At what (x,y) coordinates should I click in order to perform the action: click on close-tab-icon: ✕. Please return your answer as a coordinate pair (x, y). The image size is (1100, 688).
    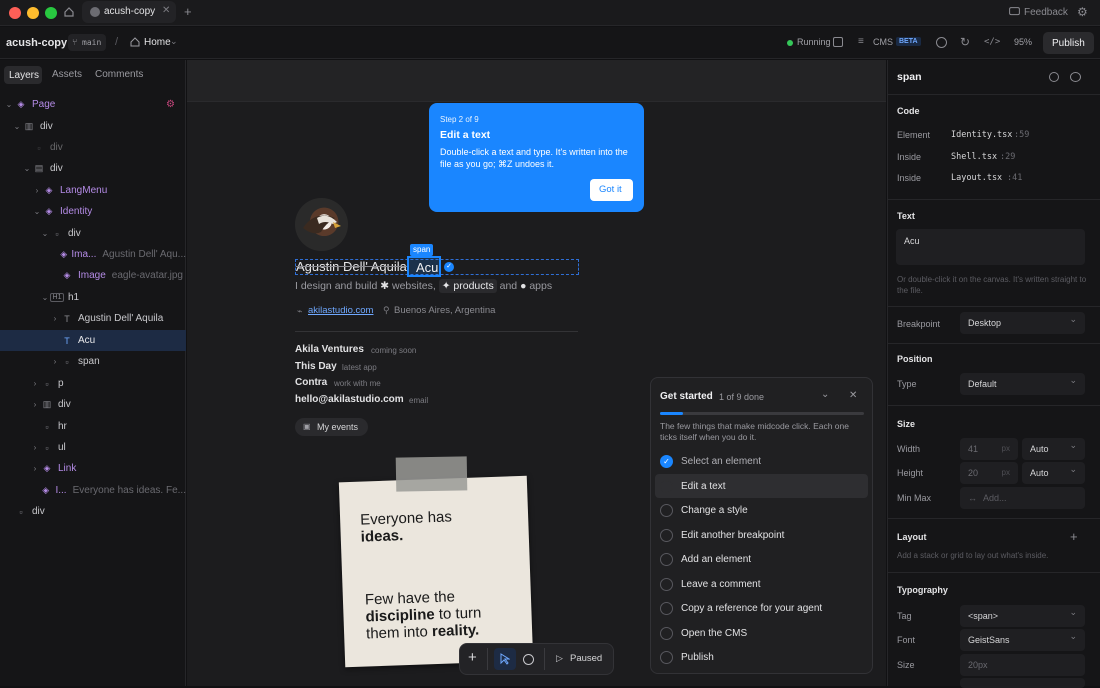
    Looking at the image, I should click on (166, 10).